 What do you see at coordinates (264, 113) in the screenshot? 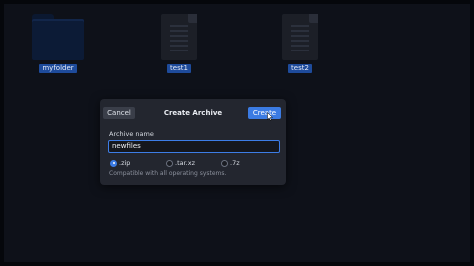
I see `create-button: Create` at bounding box center [264, 113].